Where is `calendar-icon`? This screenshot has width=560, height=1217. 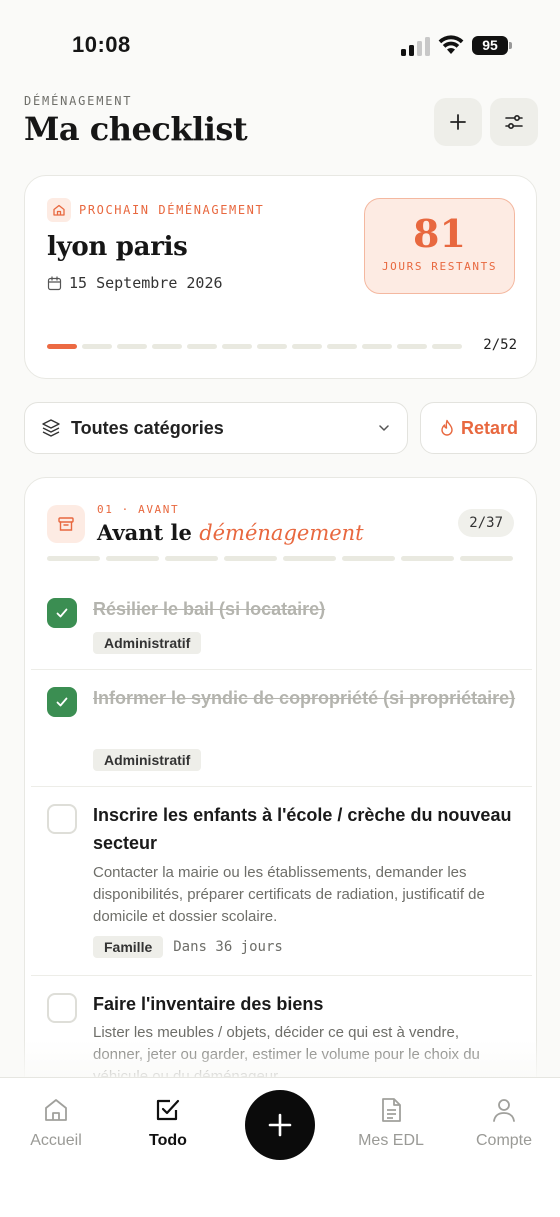
calendar-icon is located at coordinates (54, 282).